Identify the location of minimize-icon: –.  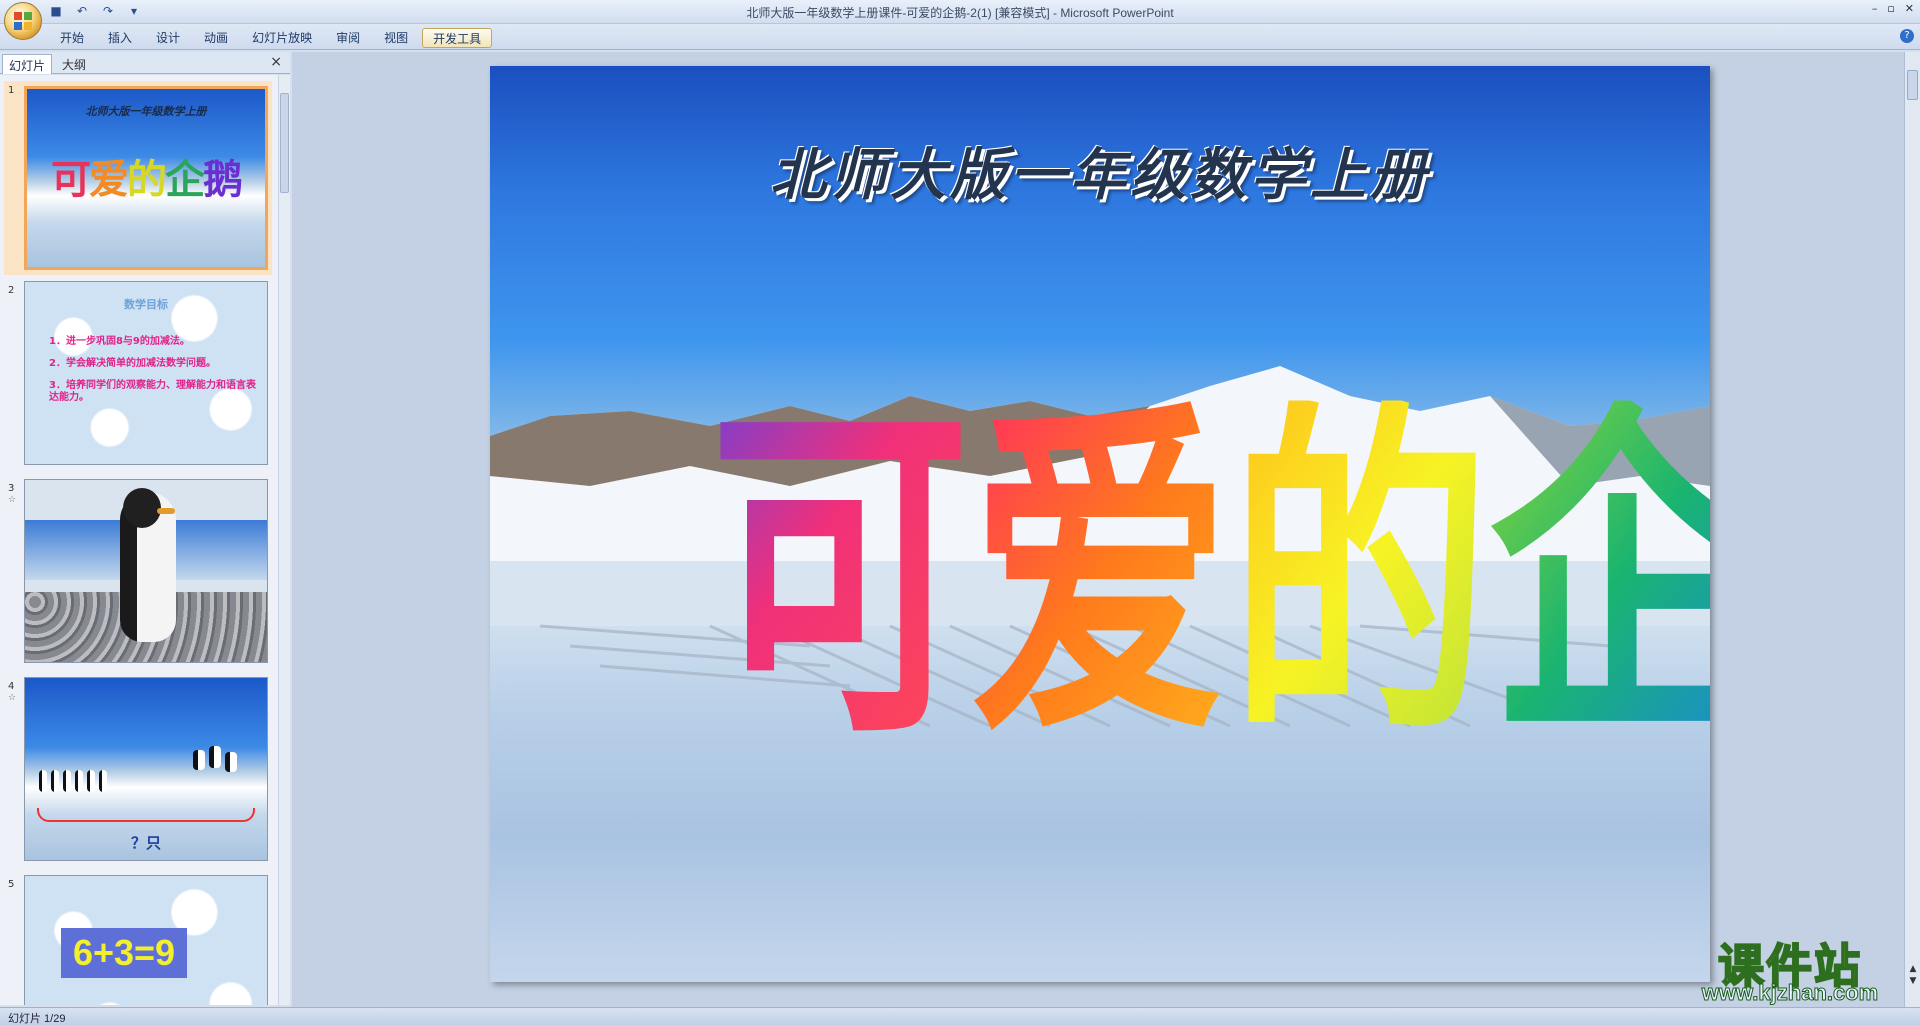
(1875, 8).